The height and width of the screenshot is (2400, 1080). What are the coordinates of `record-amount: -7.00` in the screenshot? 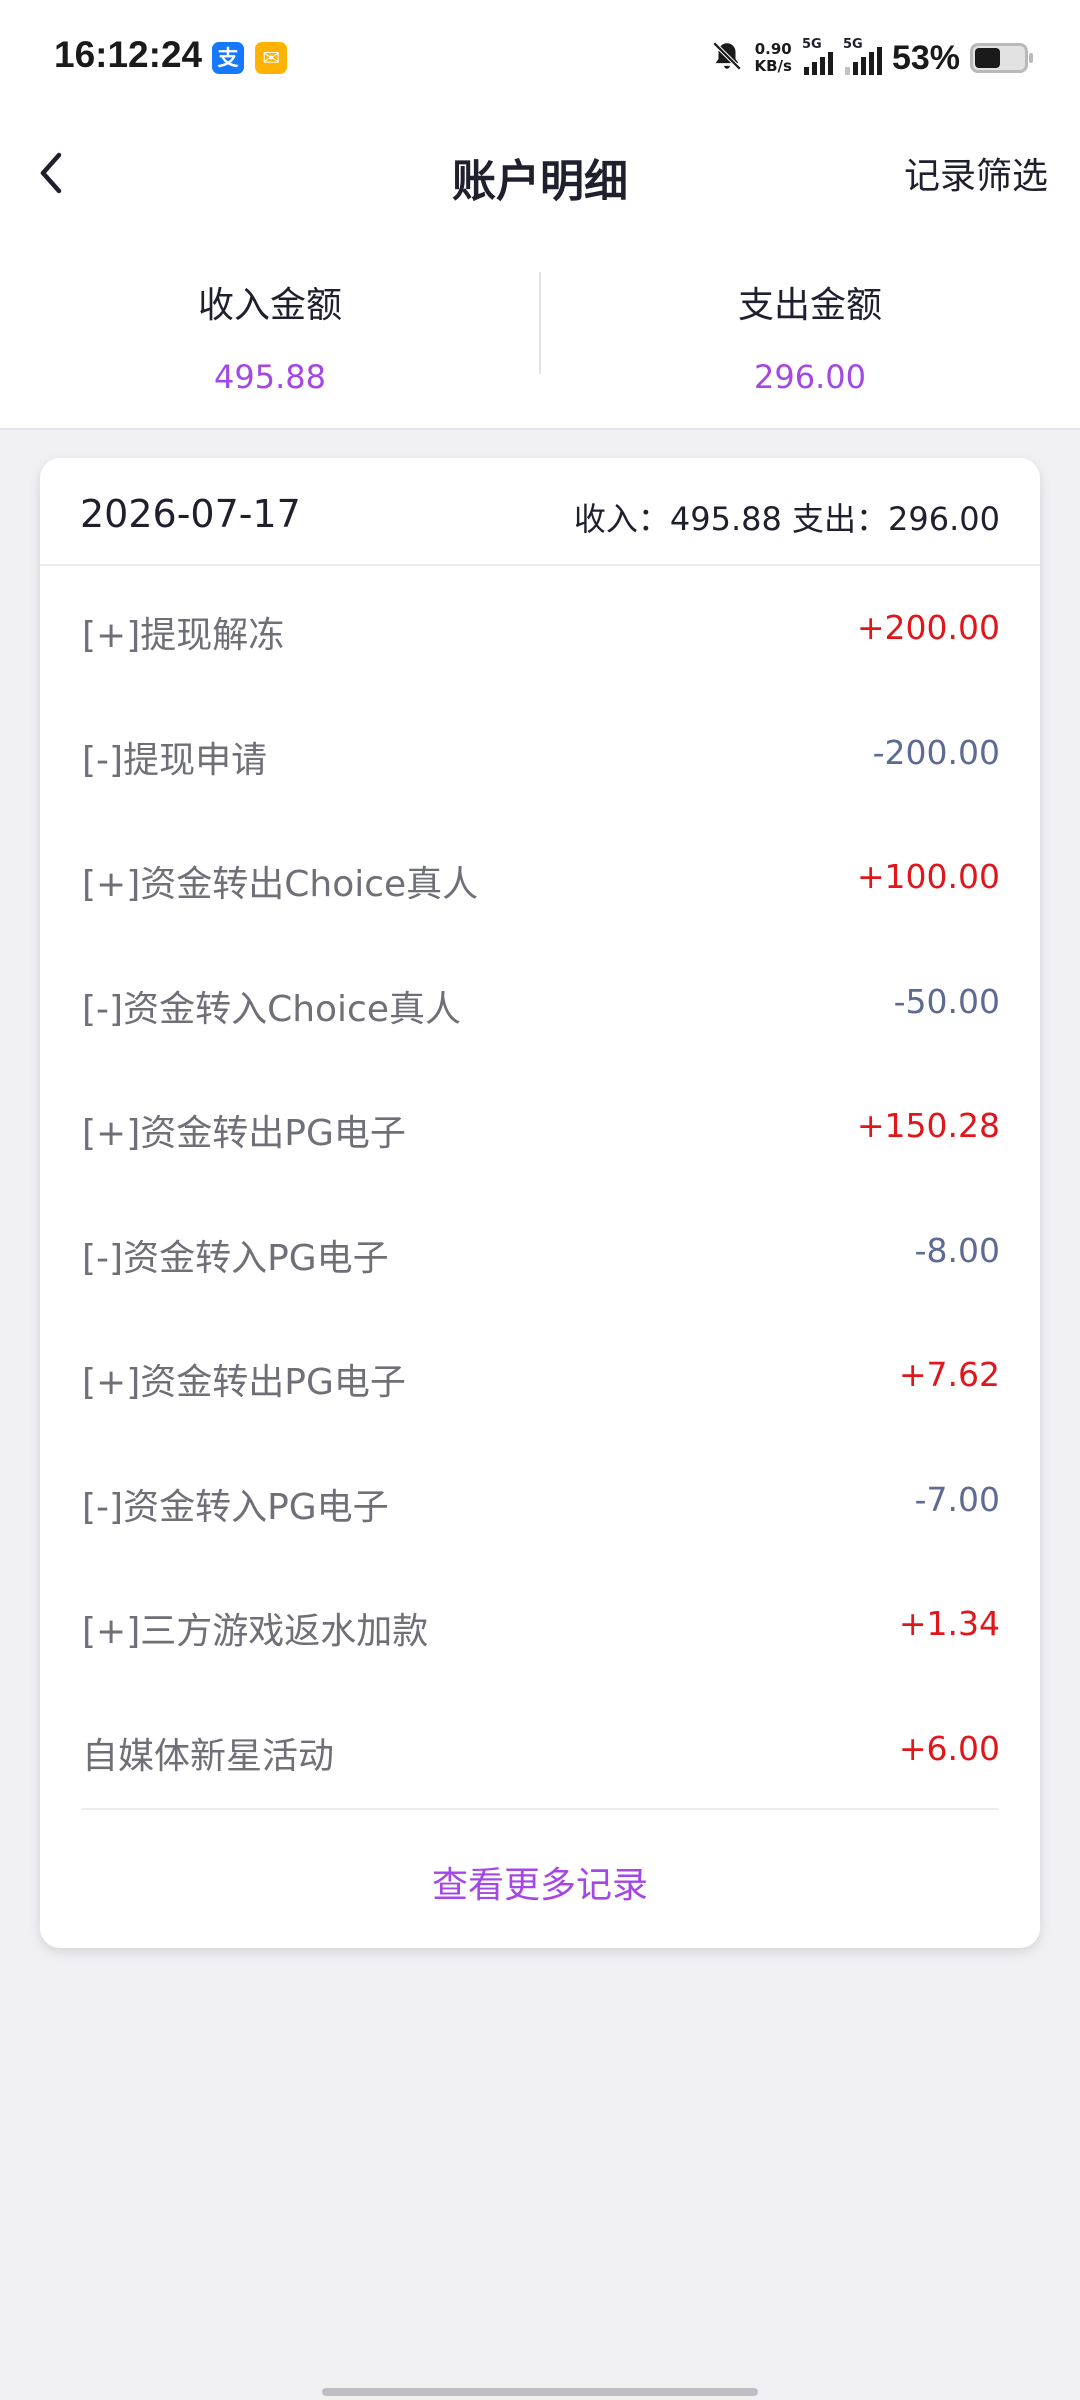 It's located at (957, 1499).